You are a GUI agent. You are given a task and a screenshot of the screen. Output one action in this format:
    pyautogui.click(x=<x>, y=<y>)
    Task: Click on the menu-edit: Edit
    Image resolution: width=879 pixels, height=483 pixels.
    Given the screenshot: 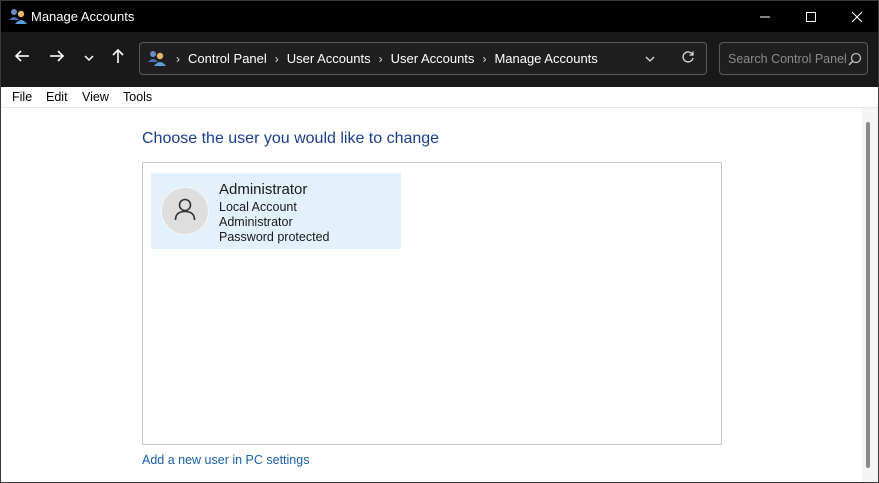 What is the action you would take?
    pyautogui.click(x=57, y=97)
    